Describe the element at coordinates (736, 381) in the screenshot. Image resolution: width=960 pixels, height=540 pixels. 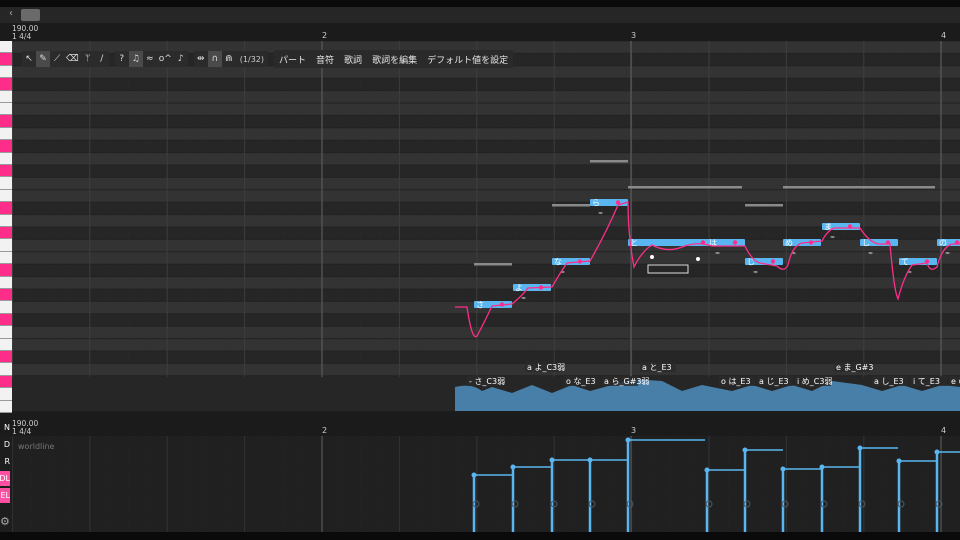
I see `phoneme-label: o は_E3` at that location.